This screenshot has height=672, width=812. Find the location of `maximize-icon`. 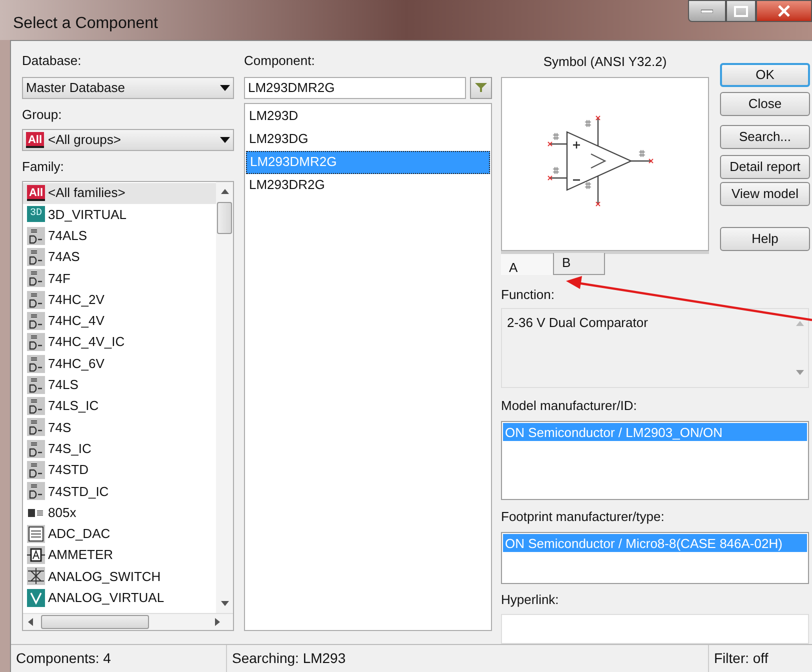

maximize-icon is located at coordinates (741, 11).